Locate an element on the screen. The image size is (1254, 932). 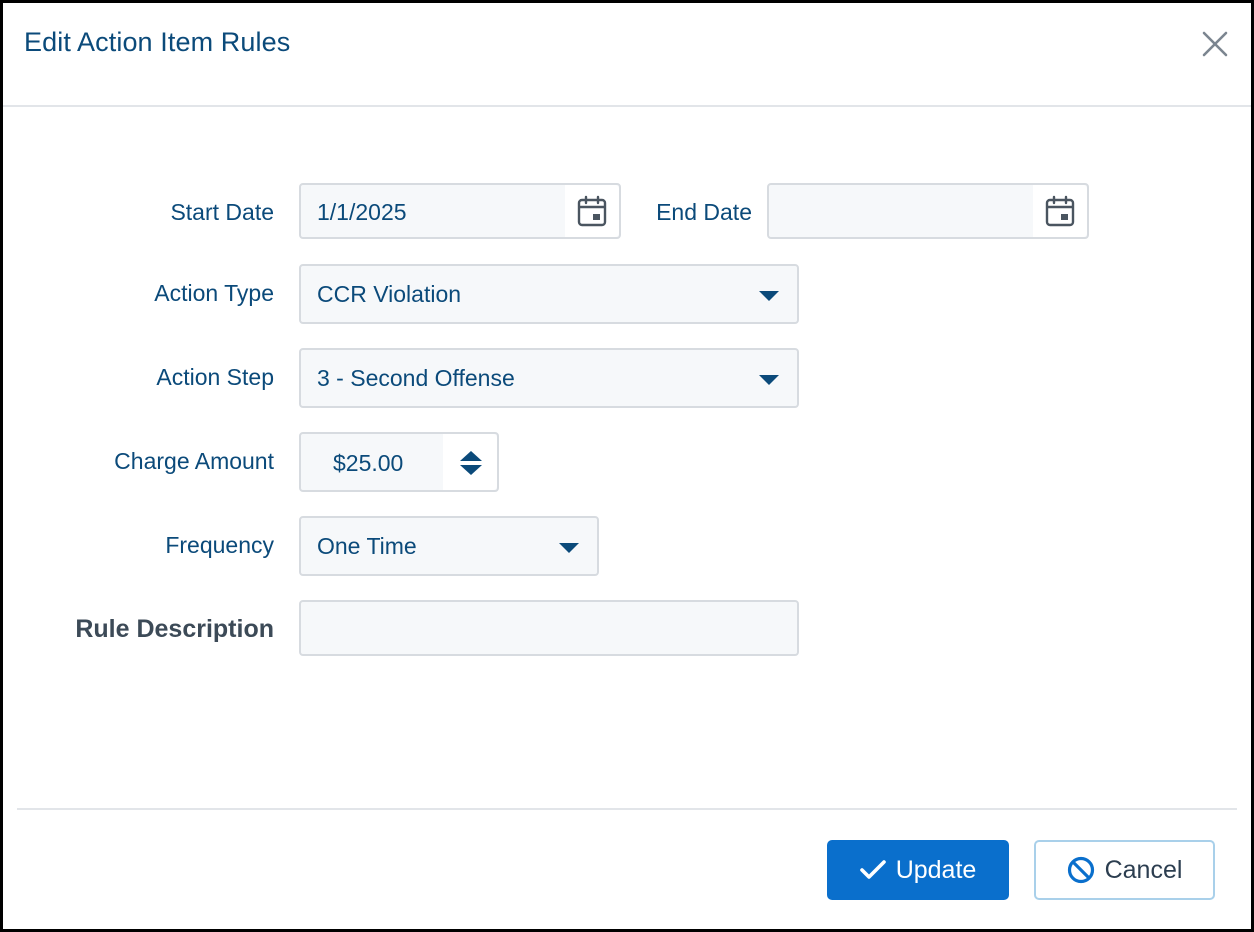
update-button-label: Update is located at coordinates (936, 869).